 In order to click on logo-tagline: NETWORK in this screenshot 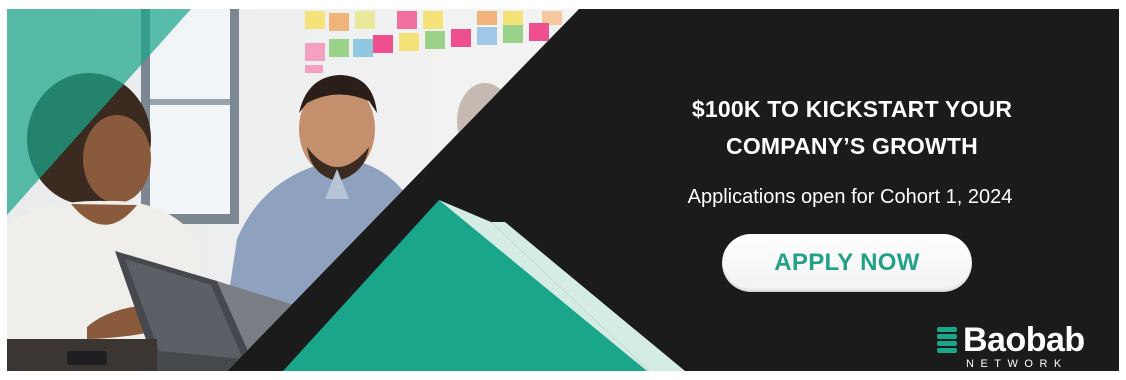, I will do `click(1017, 364)`.